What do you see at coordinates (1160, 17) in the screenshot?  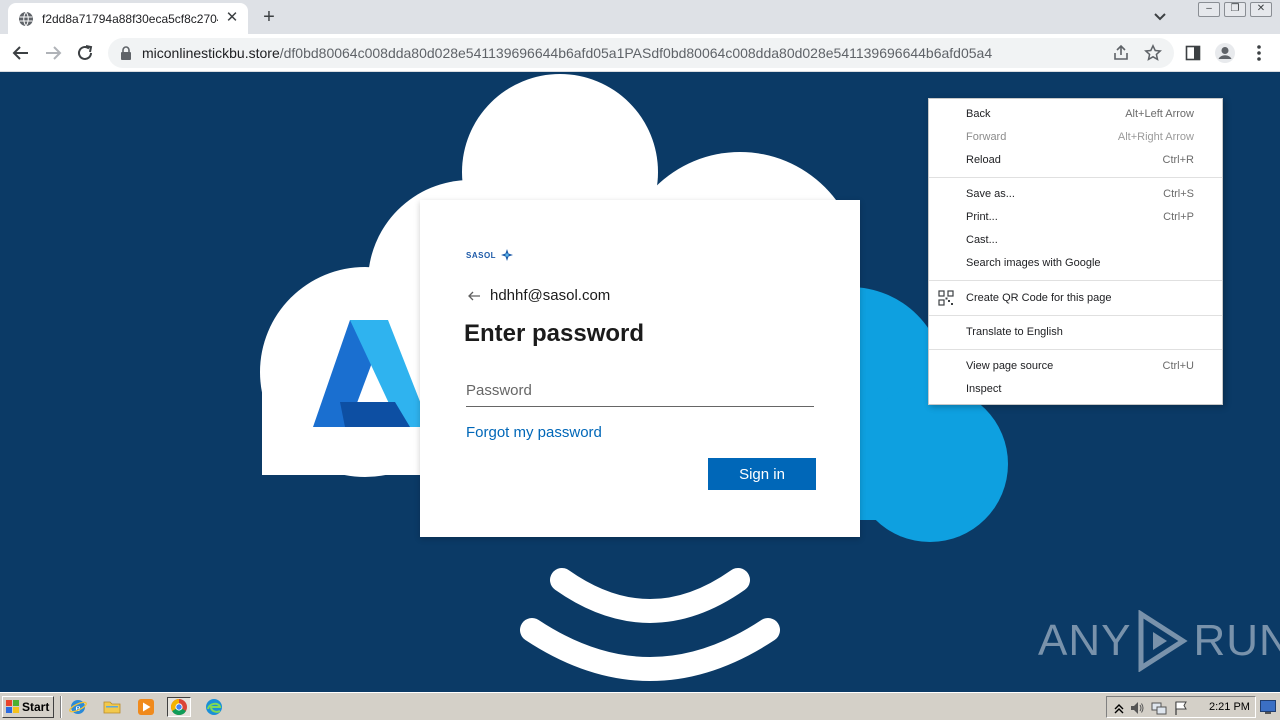 I see `chevron-down-icon` at bounding box center [1160, 17].